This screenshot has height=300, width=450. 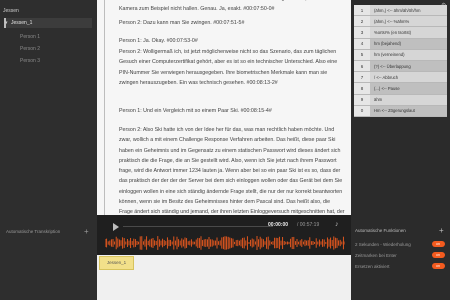 I want to click on sidebar-item-selected: ▾ Jessen_1, so click(x=48, y=23).